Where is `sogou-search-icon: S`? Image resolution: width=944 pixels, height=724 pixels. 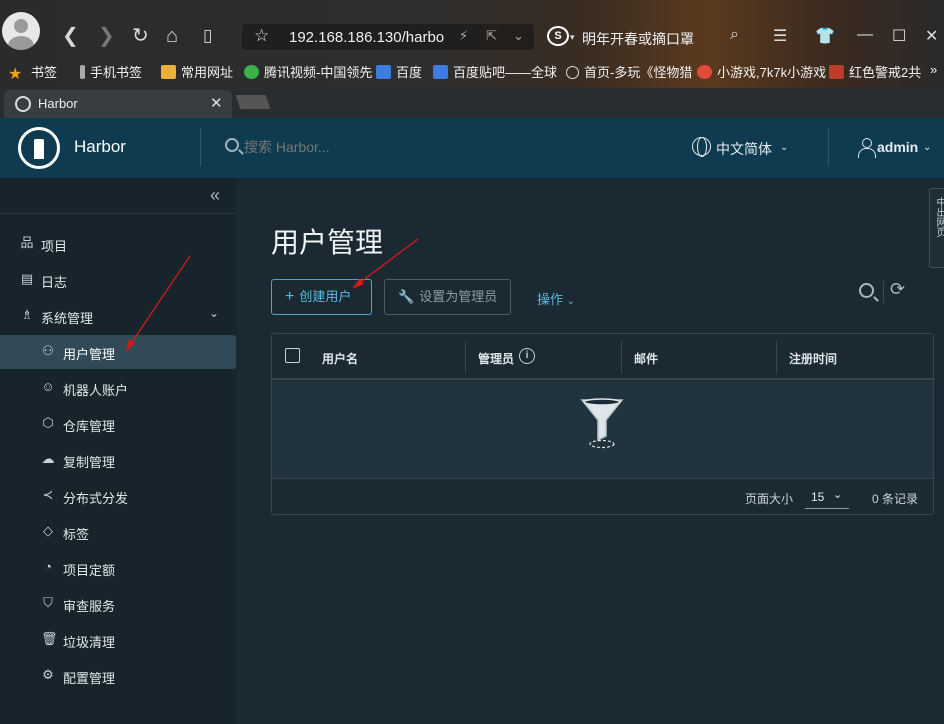
sogou-search-icon: S is located at coordinates (558, 36).